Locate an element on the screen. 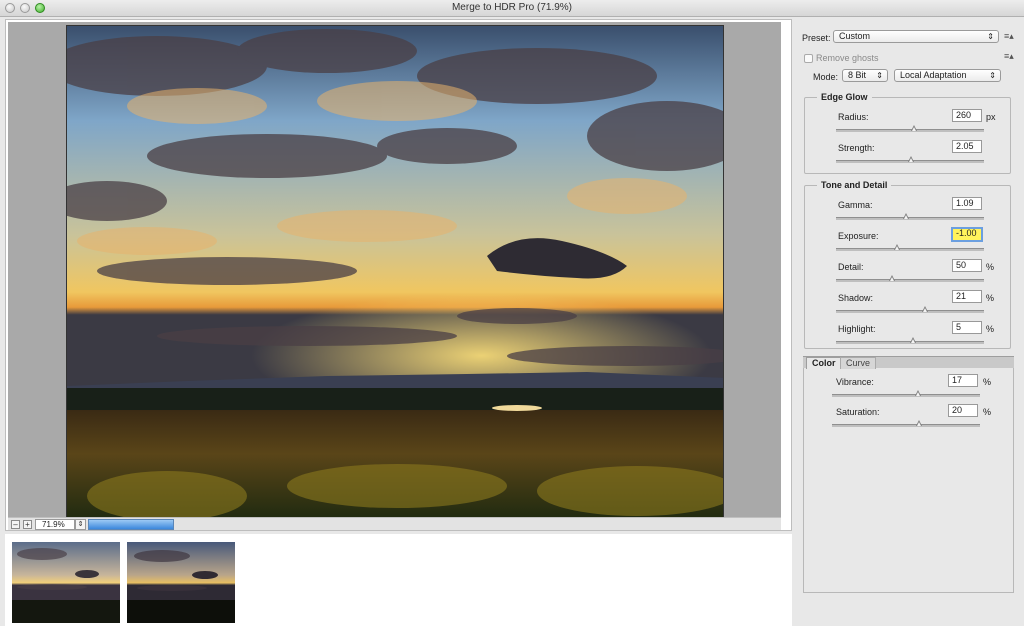 Image resolution: width=1024 pixels, height=626 pixels. gamma-slider-thumb is located at coordinates (906, 216).